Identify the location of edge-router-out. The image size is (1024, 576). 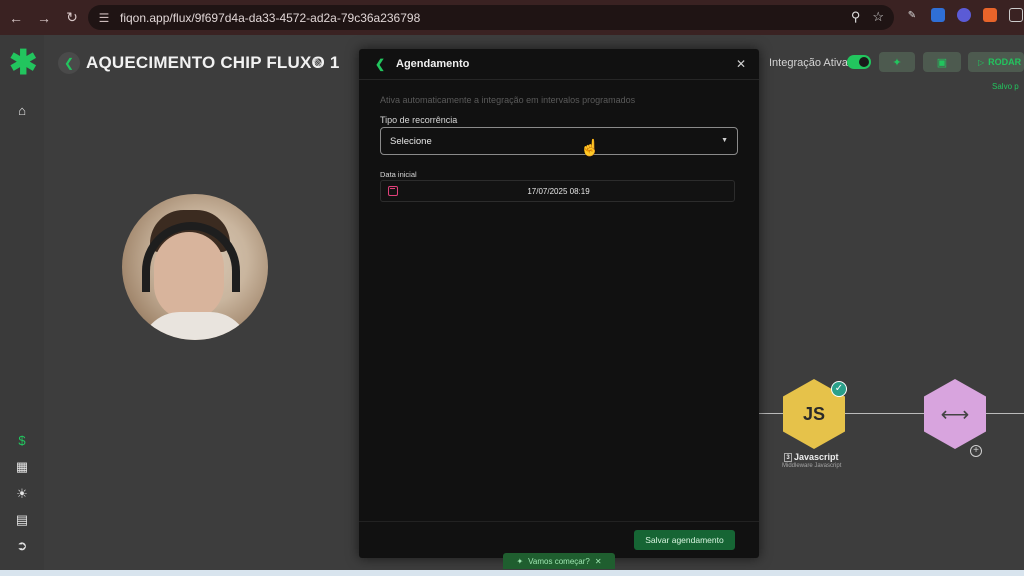
(1005, 413).